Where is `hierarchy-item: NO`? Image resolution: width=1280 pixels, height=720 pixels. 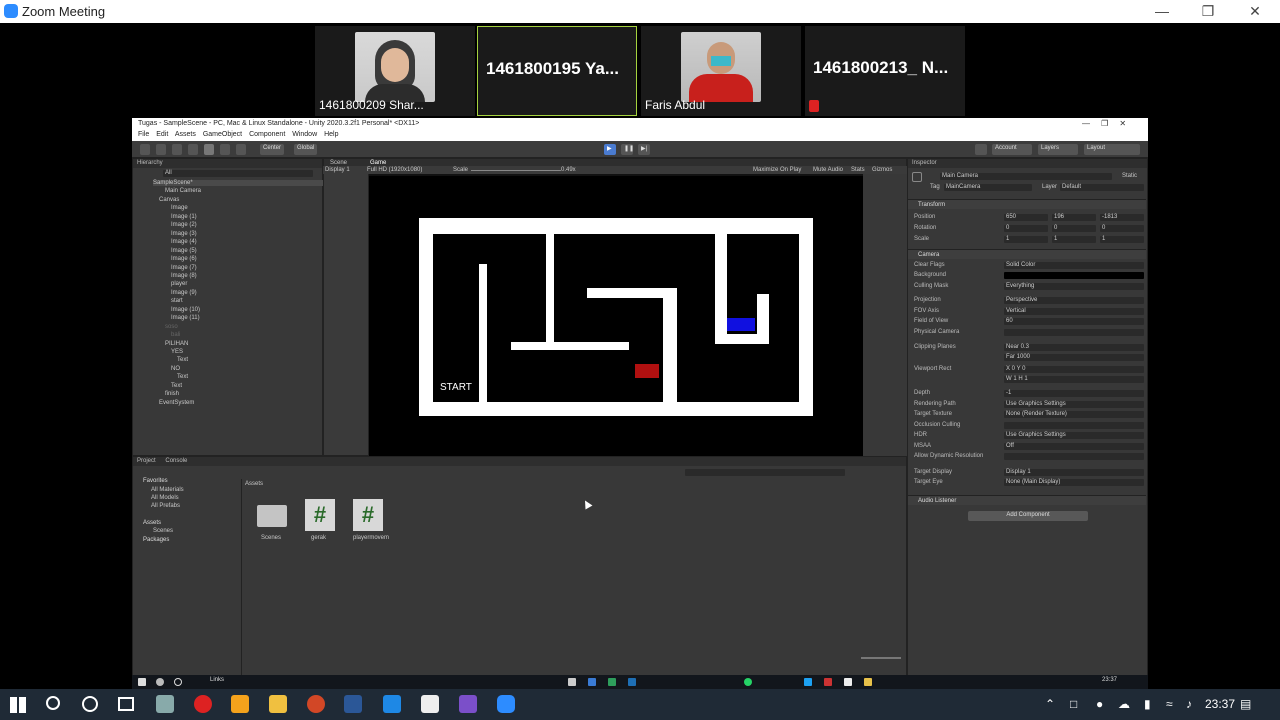
hierarchy-item: NO is located at coordinates (175, 369).